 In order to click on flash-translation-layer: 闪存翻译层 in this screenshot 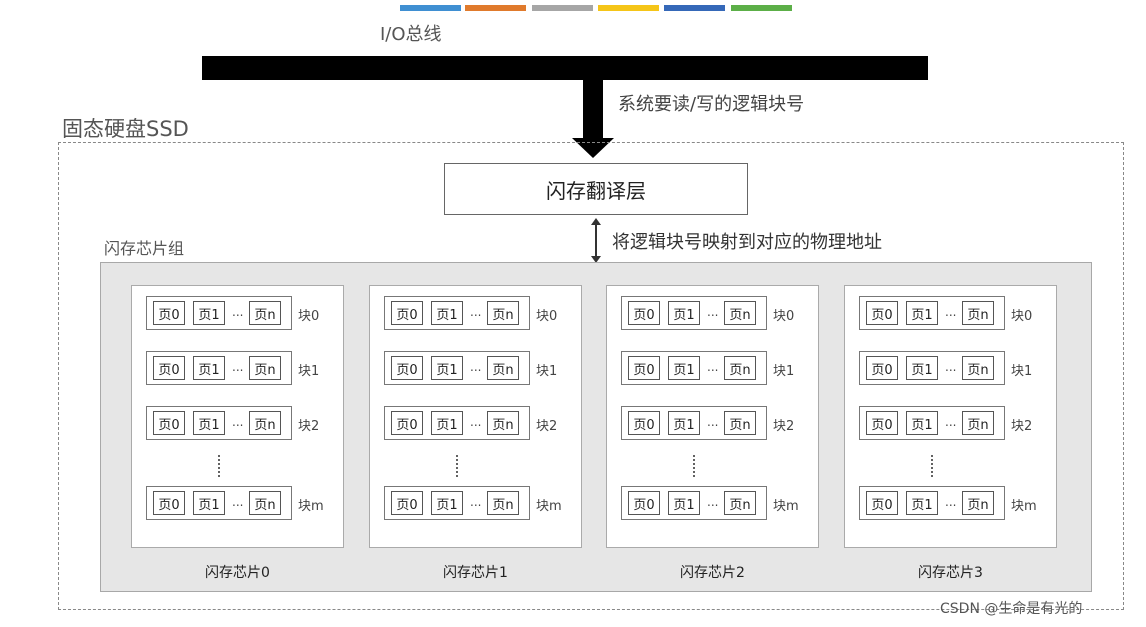, I will do `click(596, 189)`.